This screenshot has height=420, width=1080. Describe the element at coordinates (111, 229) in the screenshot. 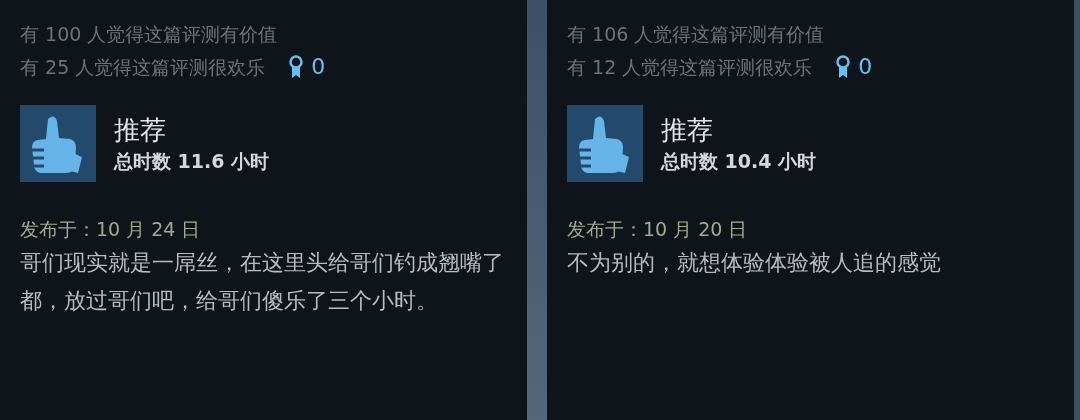

I see `posted-date: 发布于：10 月 24 日` at that location.